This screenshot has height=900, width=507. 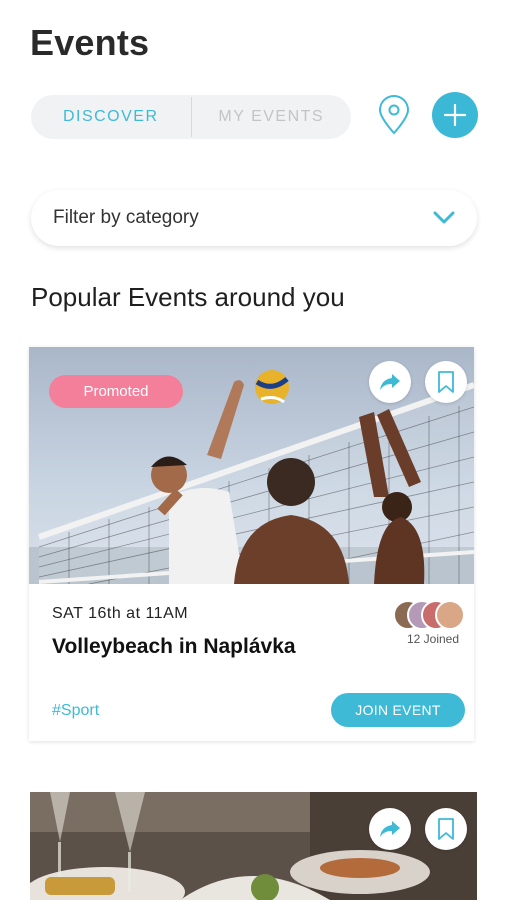 I want to click on avatar, so click(x=450, y=615).